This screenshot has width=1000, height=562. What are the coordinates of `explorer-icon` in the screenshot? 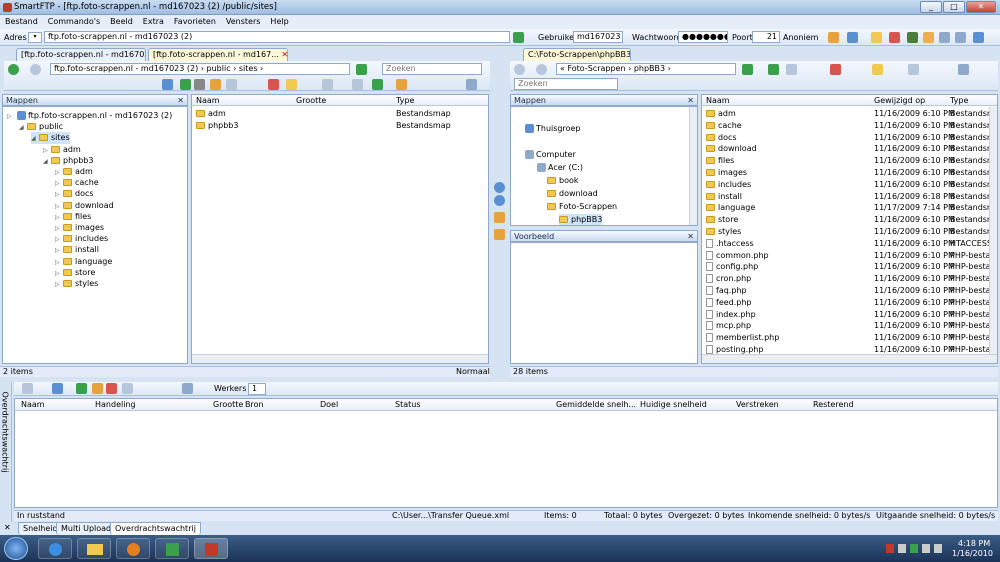 It's located at (94, 548).